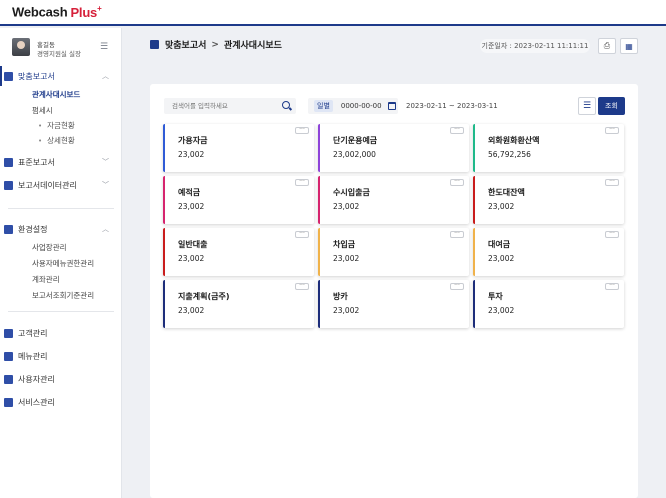 The width and height of the screenshot is (666, 498). What do you see at coordinates (61, 295) in the screenshot?
I see `sidebar-sub-report-criteria: 보고서조회기준관리` at bounding box center [61, 295].